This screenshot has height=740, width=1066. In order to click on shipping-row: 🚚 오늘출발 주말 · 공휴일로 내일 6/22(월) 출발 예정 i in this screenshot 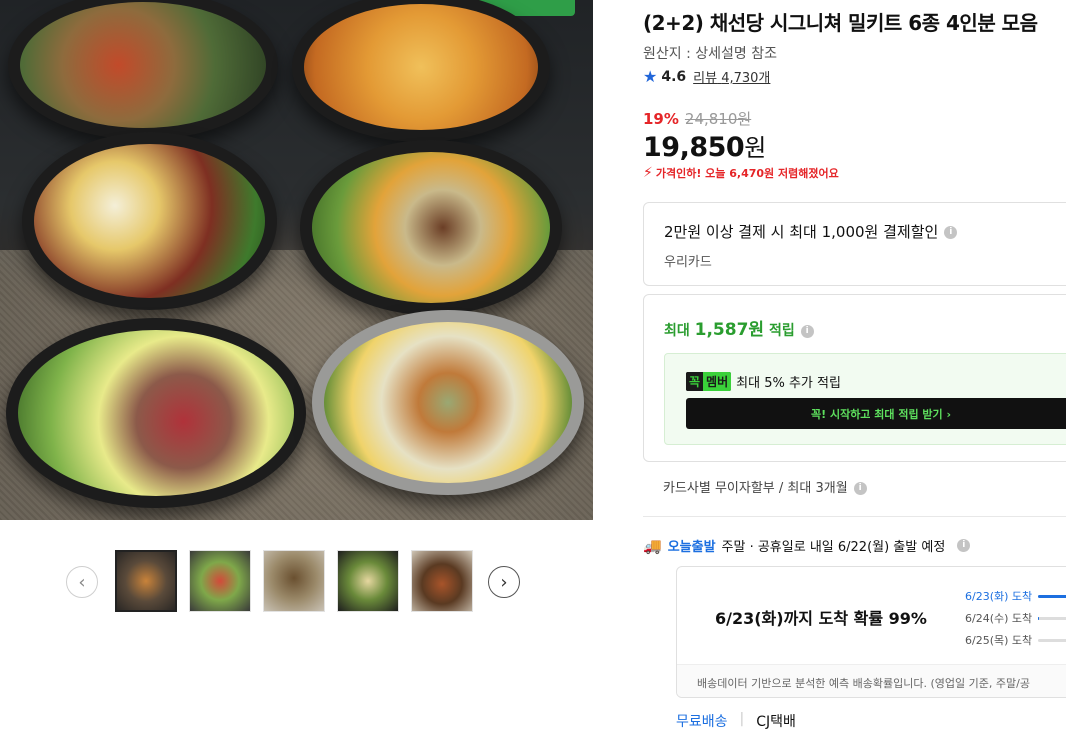, I will do `click(807, 545)`.